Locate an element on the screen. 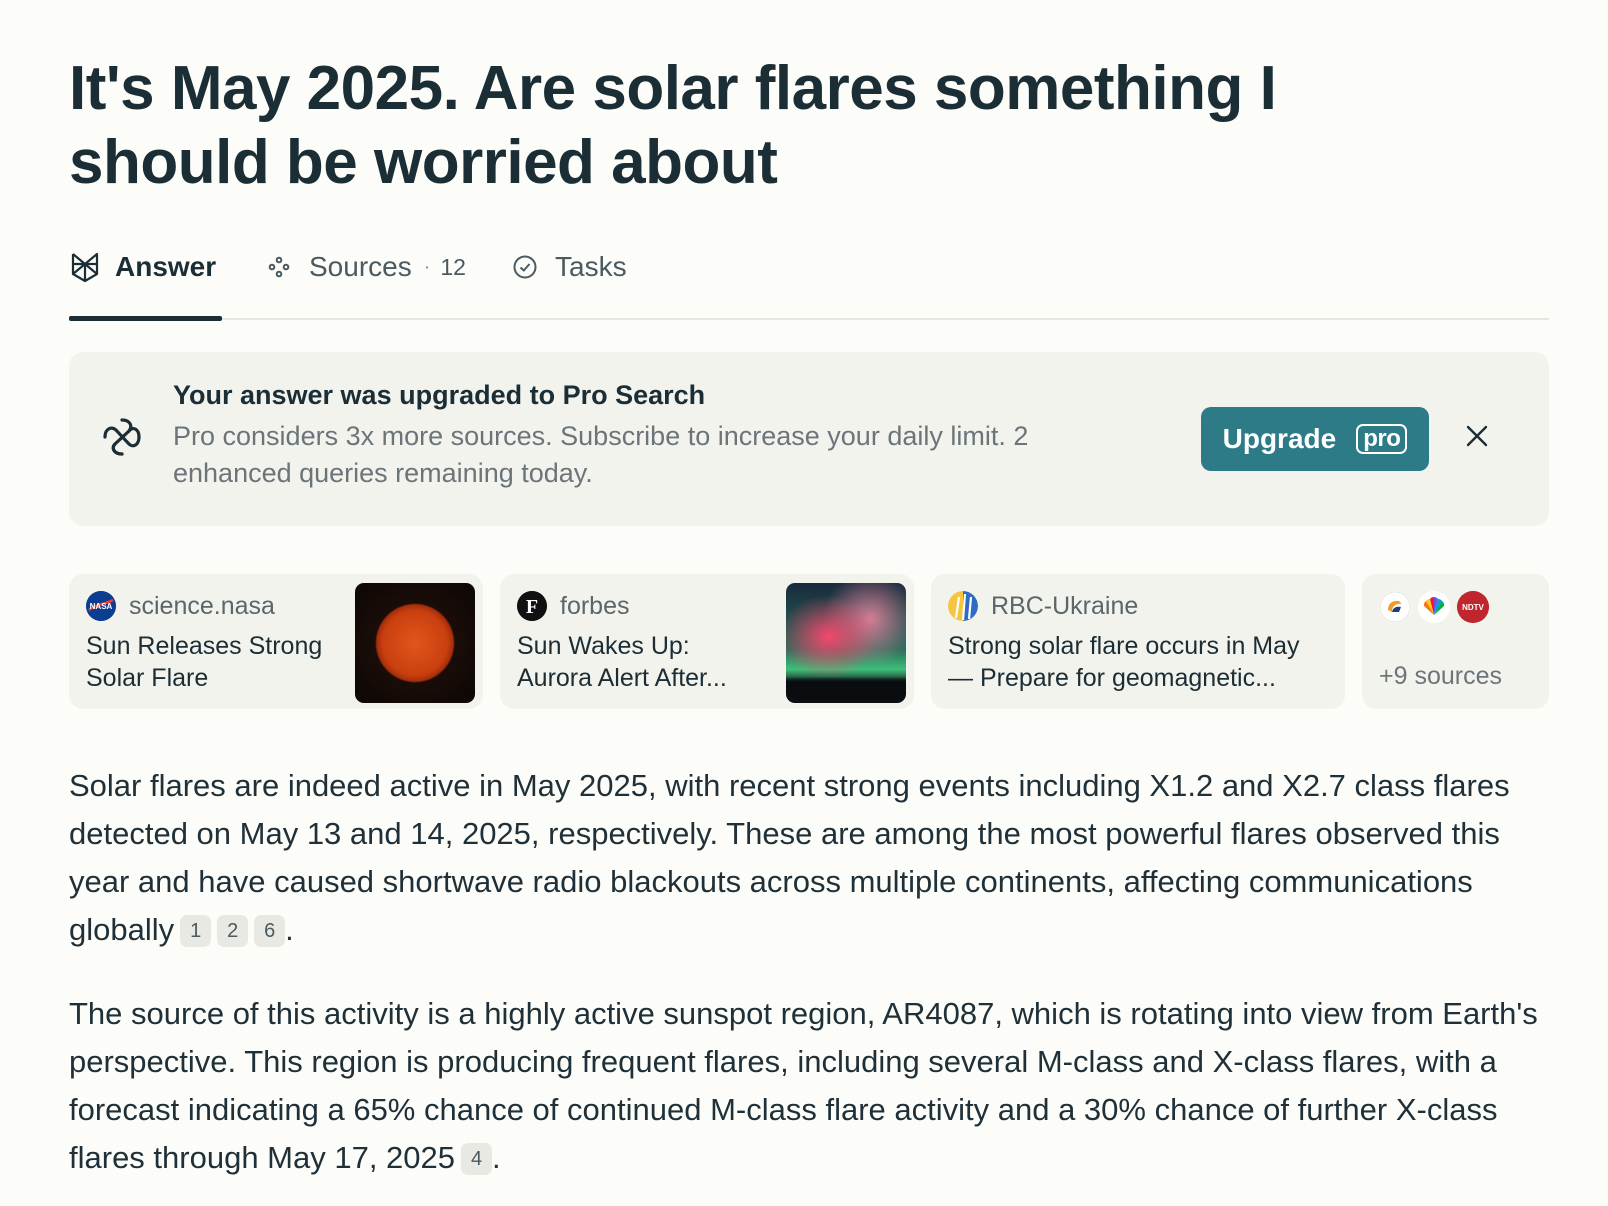  tab-answer: Answer is located at coordinates (142, 280).